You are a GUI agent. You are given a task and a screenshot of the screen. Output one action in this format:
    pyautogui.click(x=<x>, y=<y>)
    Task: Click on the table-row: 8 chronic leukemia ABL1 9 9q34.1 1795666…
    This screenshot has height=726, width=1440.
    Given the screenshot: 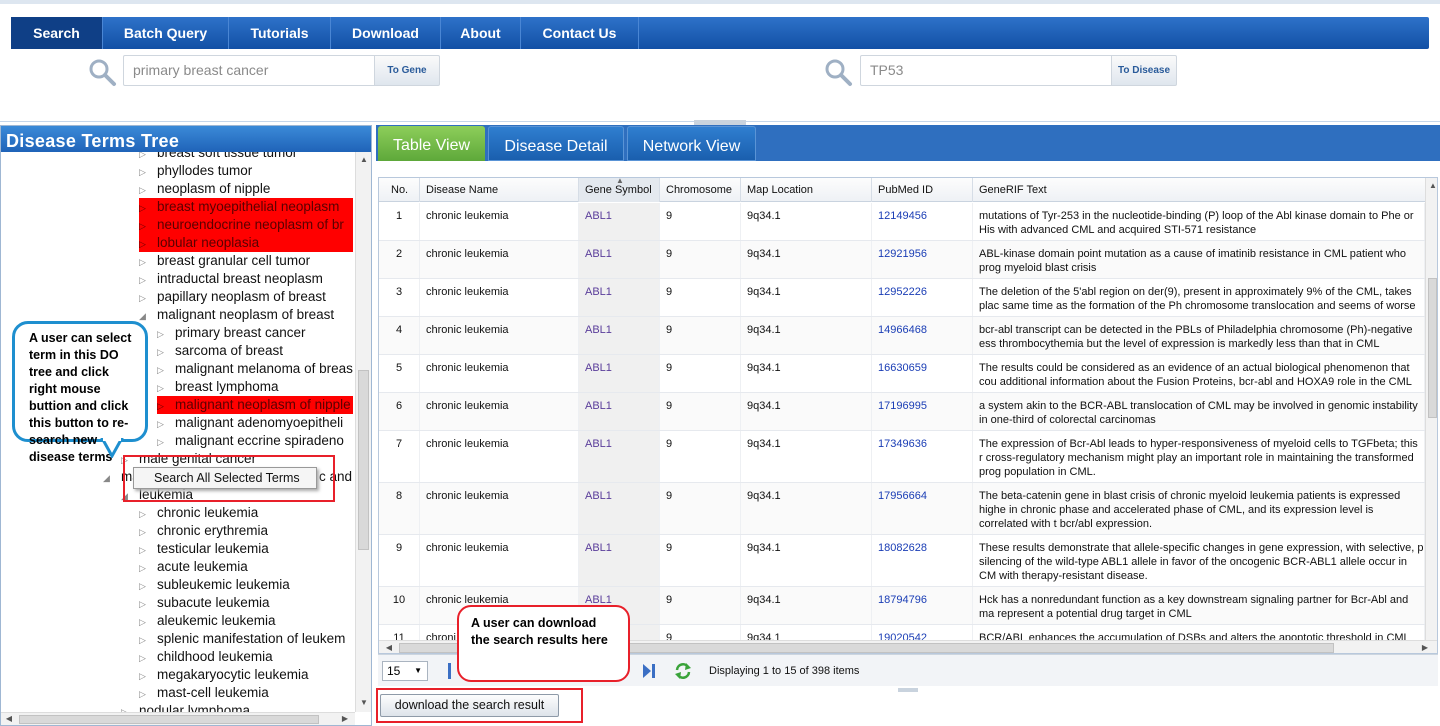 What is the action you would take?
    pyautogui.click(x=902, y=509)
    